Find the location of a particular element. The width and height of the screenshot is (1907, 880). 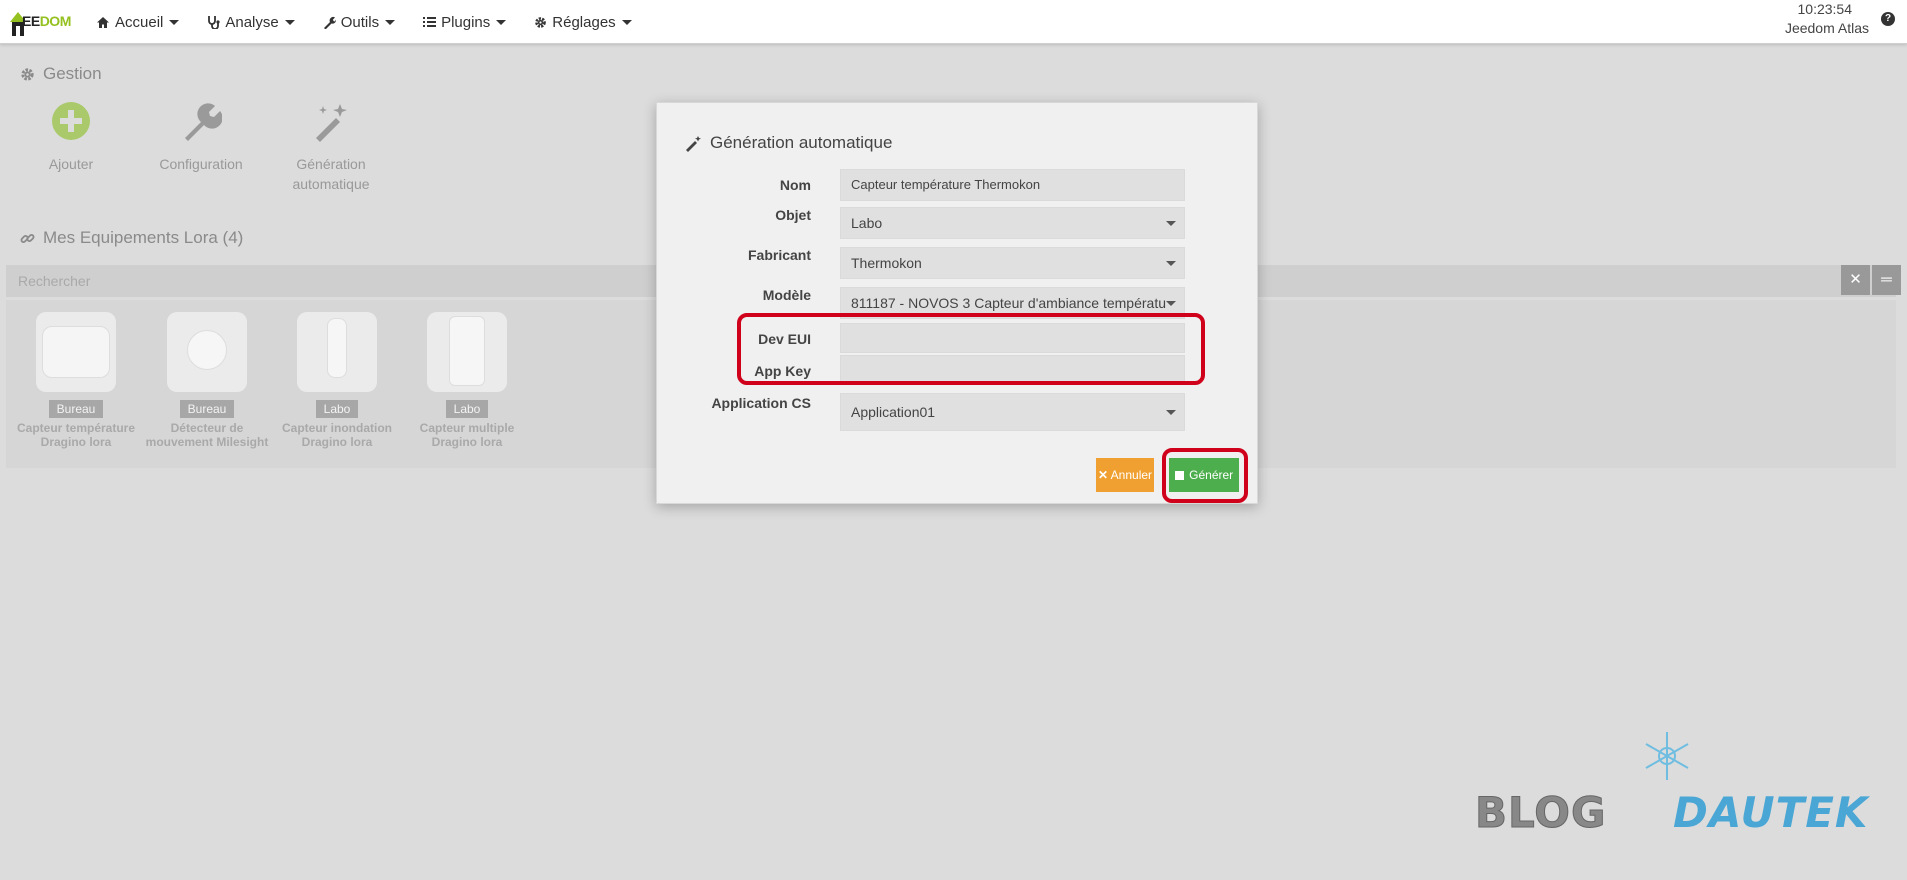

menu-outils: Outils is located at coordinates (359, 22).